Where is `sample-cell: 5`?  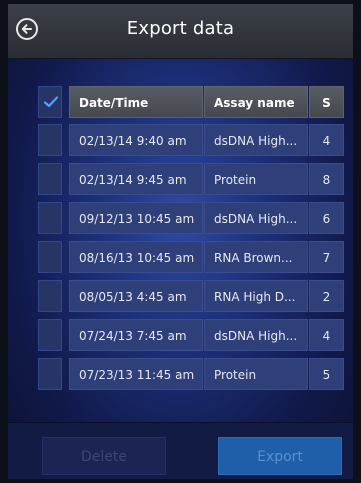 sample-cell: 5 is located at coordinates (326, 374).